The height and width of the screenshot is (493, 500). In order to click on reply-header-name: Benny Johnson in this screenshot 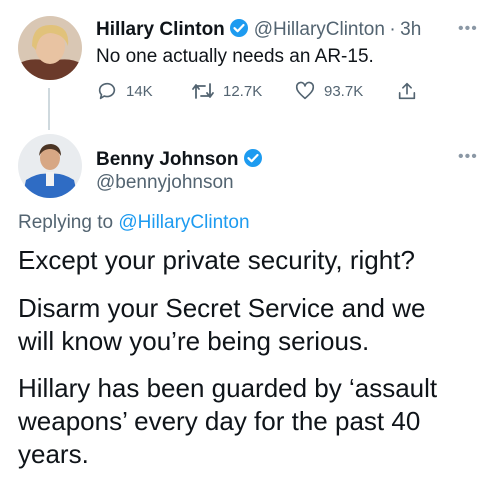, I will do `click(179, 159)`.